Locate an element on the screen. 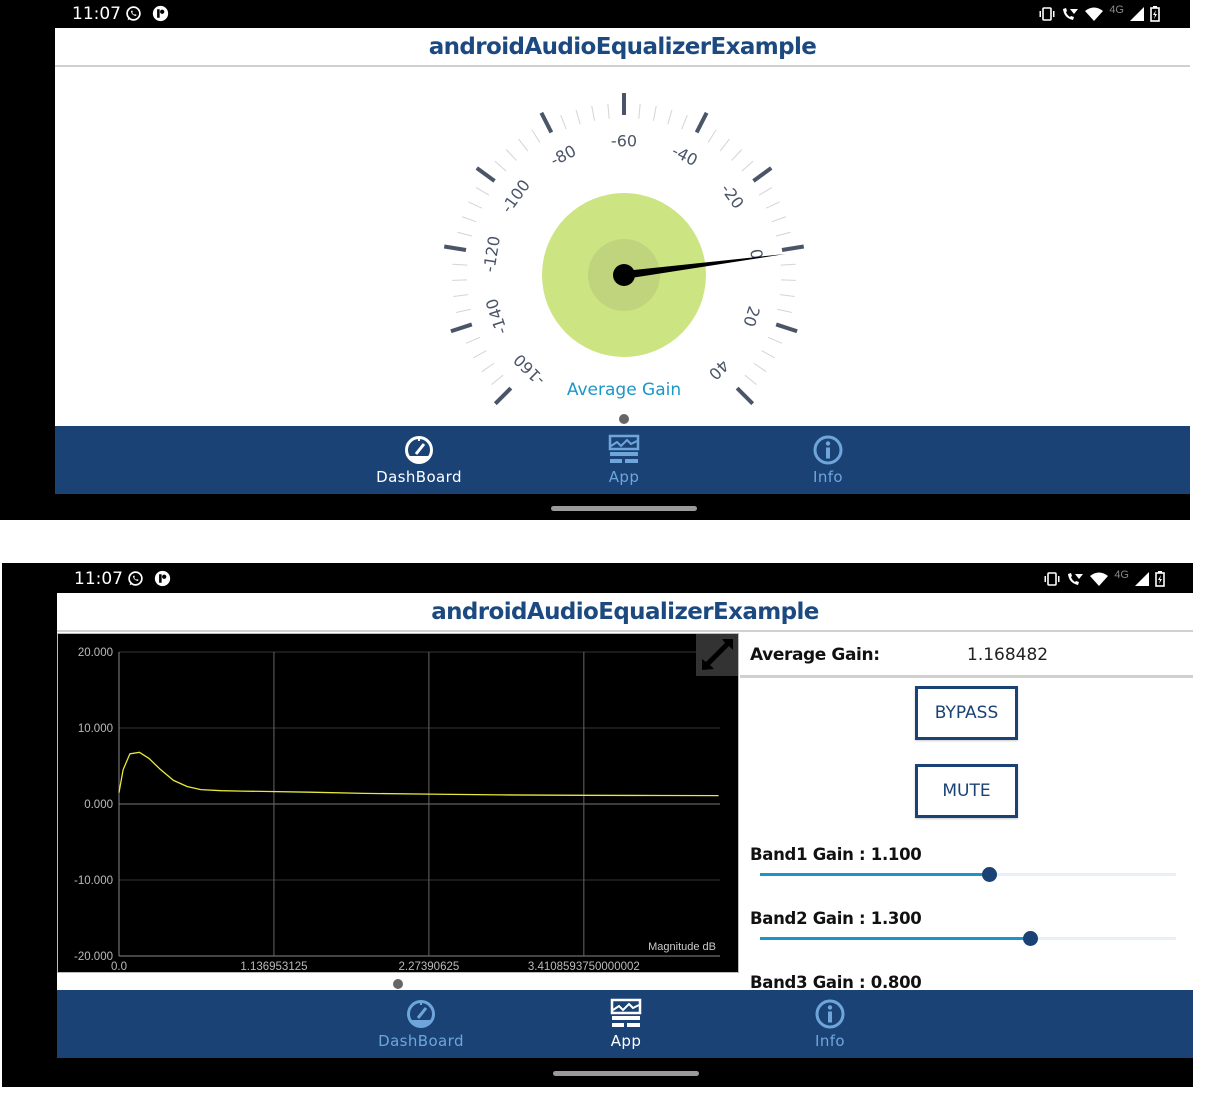  y-tick-label: 20.000 is located at coordinates (95, 653).